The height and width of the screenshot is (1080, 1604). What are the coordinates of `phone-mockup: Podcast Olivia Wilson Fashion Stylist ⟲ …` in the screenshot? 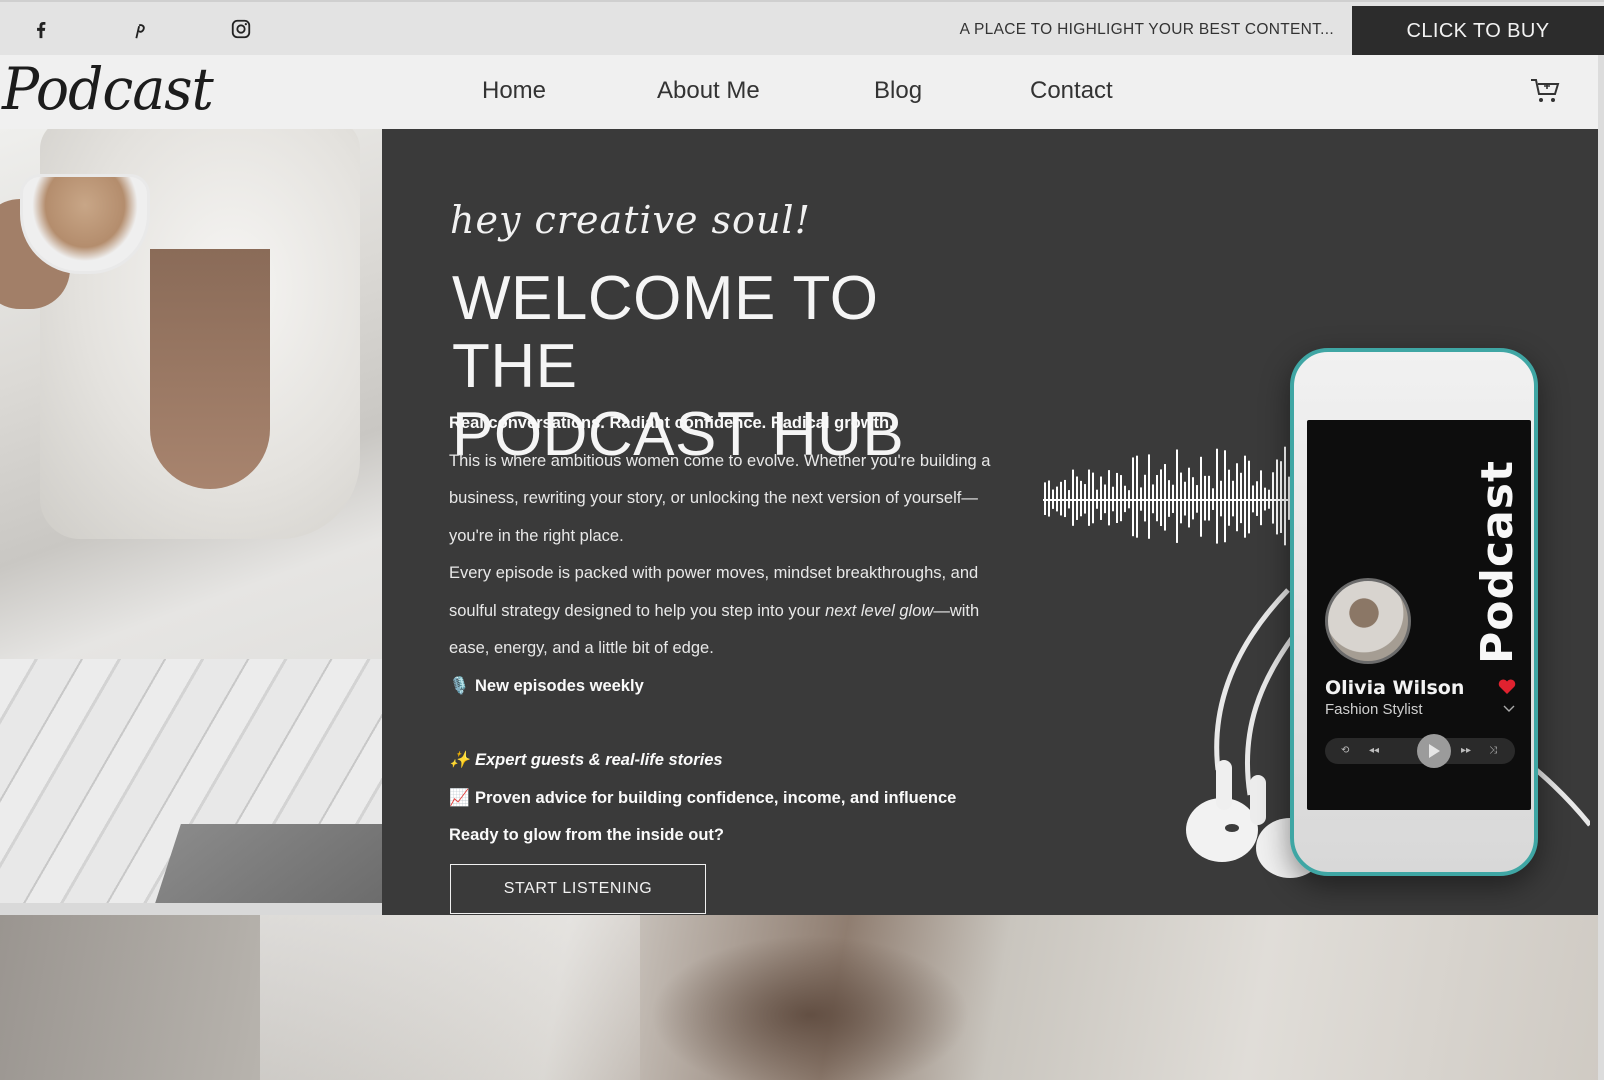 It's located at (1414, 612).